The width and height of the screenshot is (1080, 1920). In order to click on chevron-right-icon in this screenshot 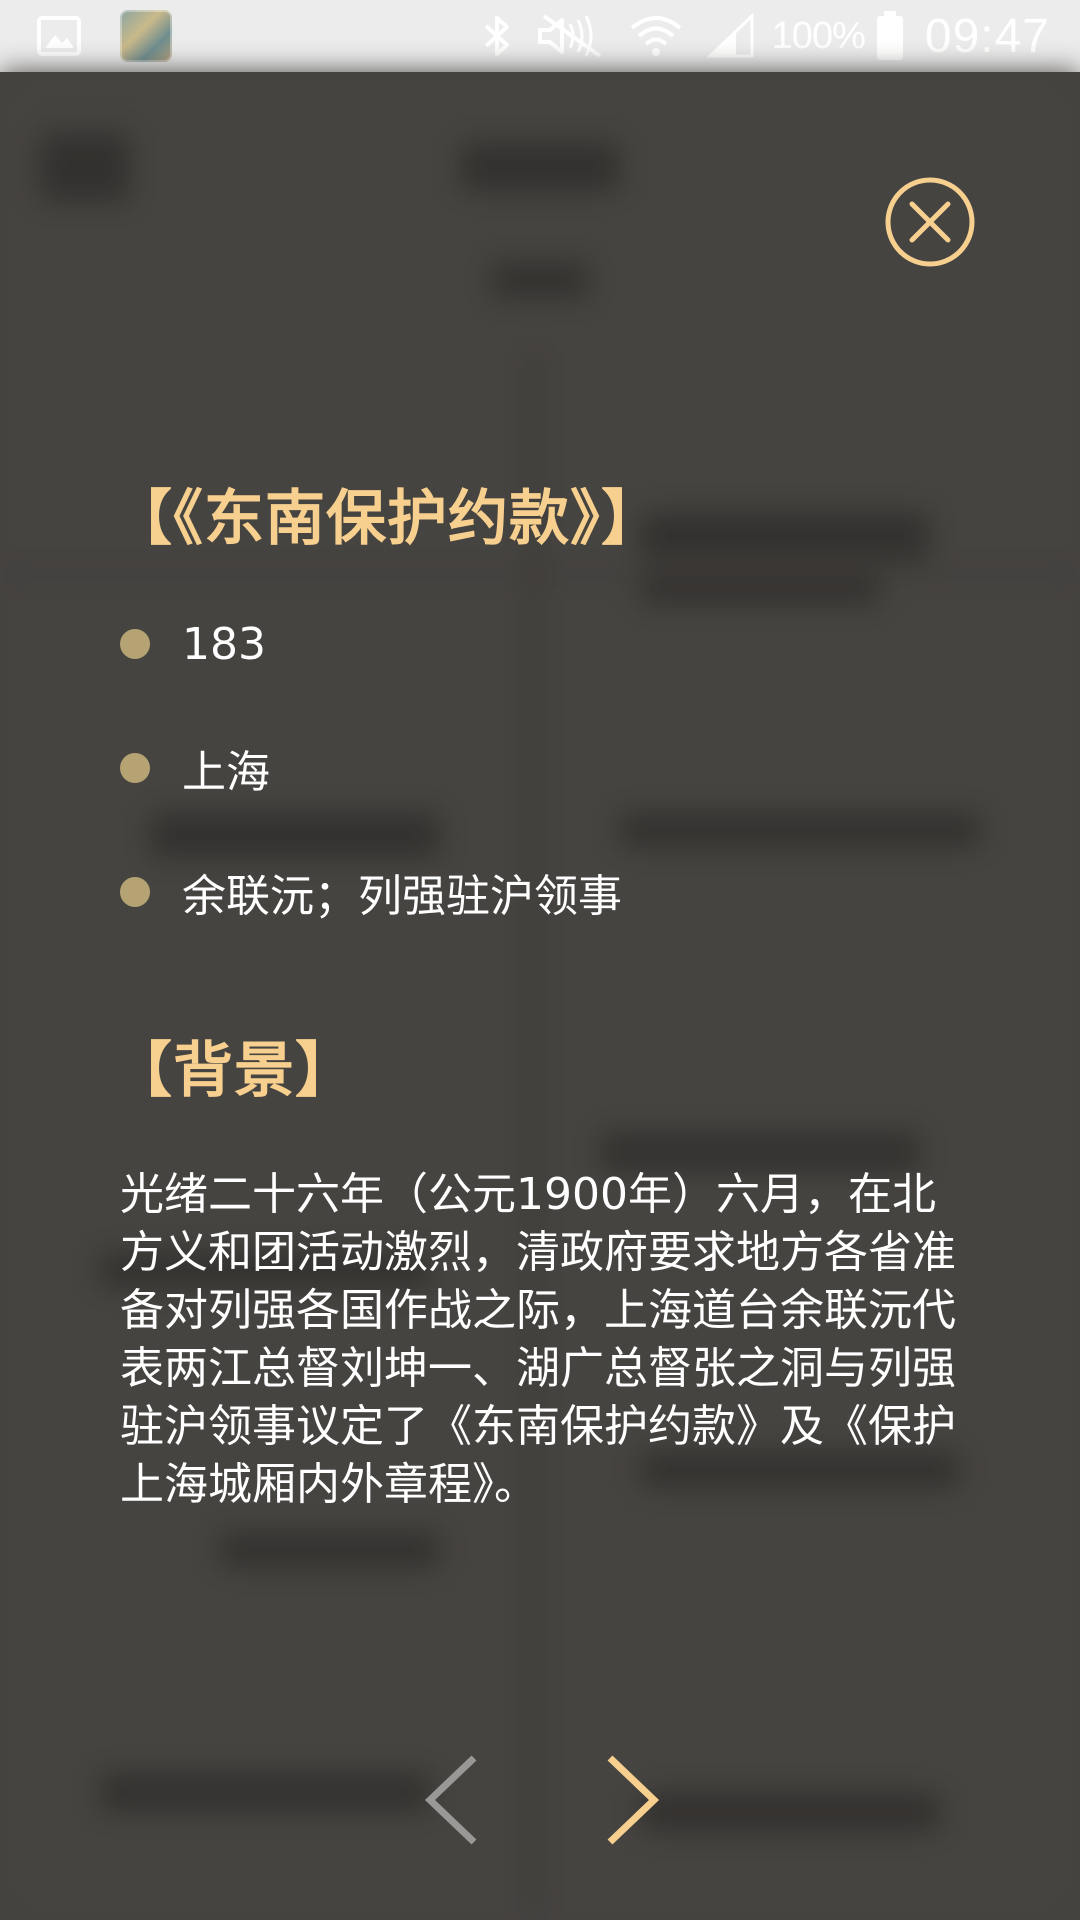, I will do `click(633, 1800)`.